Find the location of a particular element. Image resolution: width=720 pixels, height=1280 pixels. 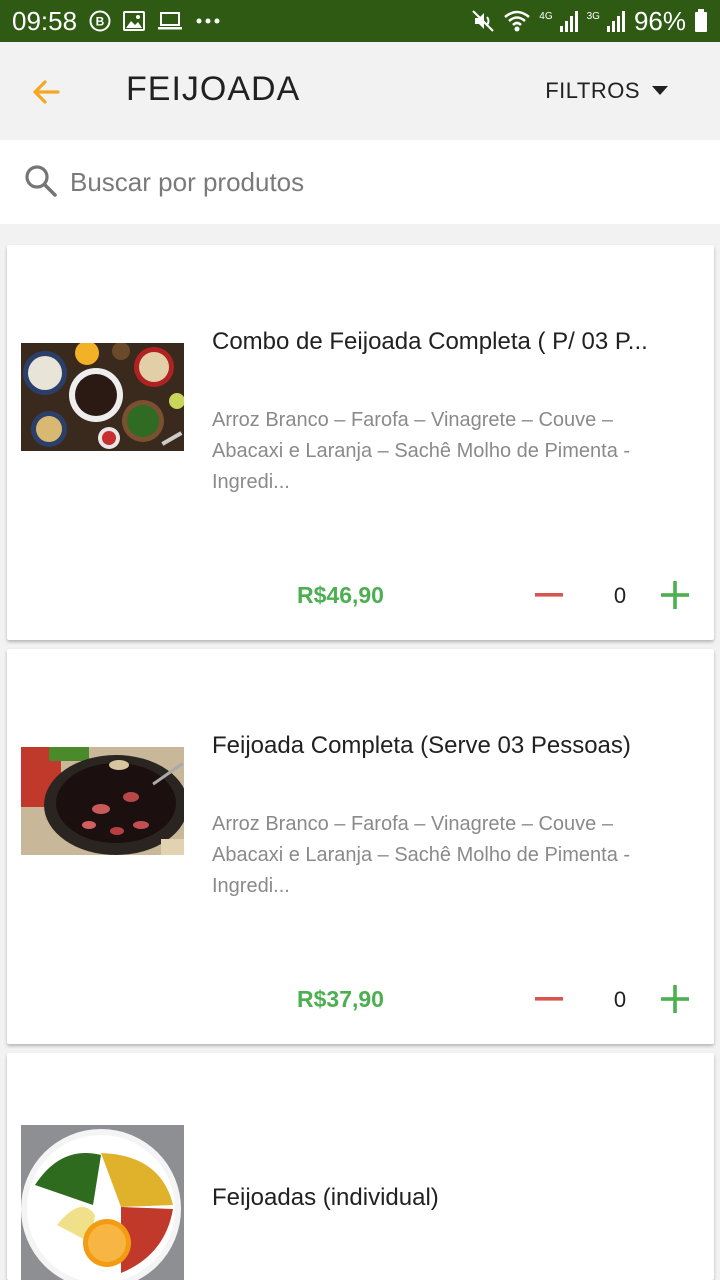

product-price: R$46,90 is located at coordinates (340, 595).